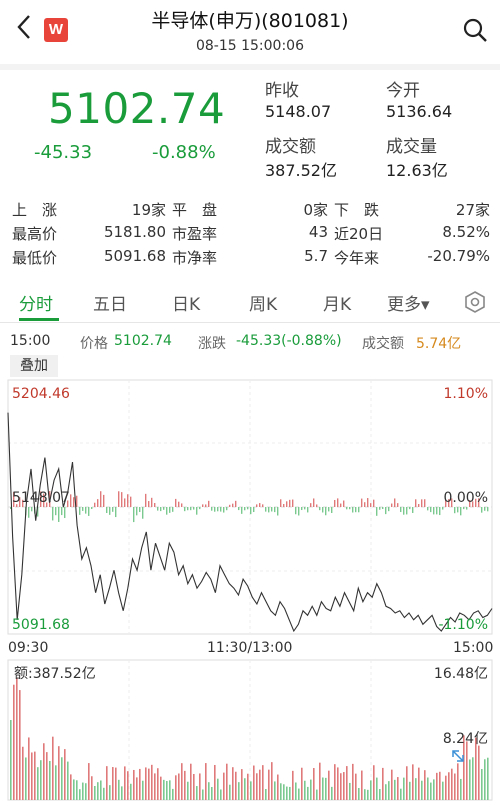 This screenshot has height=806, width=500. What do you see at coordinates (475, 30) in the screenshot?
I see `search-button` at bounding box center [475, 30].